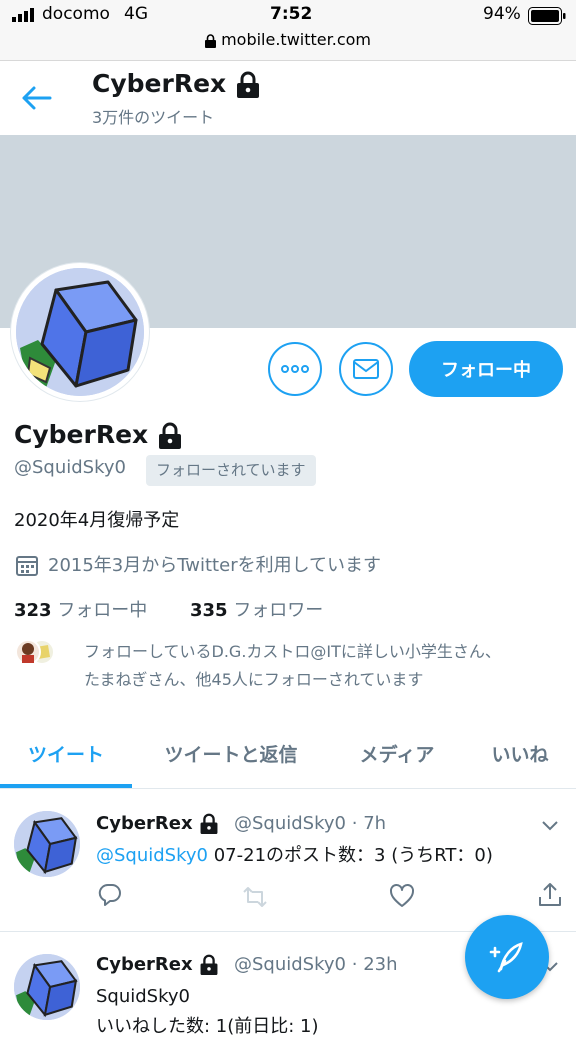 This screenshot has height=1042, width=576. Describe the element at coordinates (207, 1012) in the screenshot. I see `tweet-text: SquidSky0 いいねした数: 1(前日比: 1)` at that location.